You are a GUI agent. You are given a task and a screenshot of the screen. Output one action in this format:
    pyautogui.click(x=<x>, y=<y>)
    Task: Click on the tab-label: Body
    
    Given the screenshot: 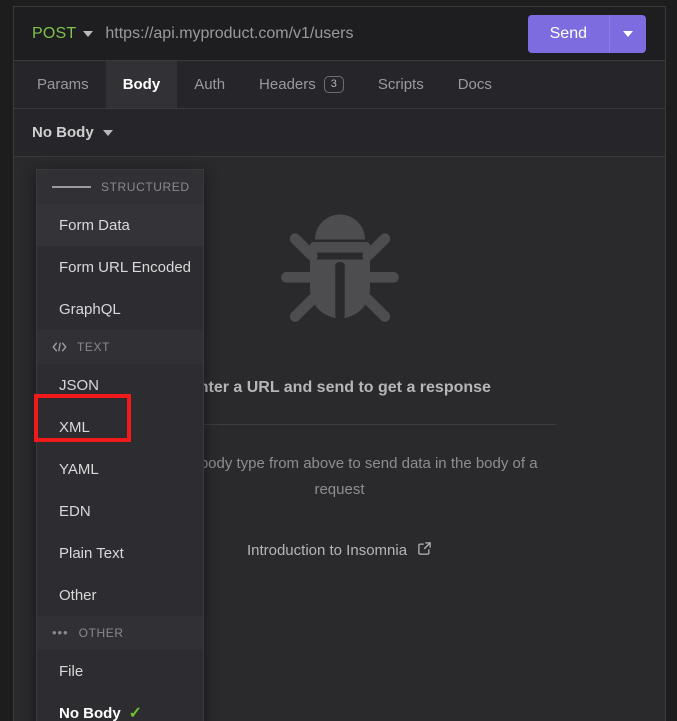 What is the action you would take?
    pyautogui.click(x=141, y=84)
    